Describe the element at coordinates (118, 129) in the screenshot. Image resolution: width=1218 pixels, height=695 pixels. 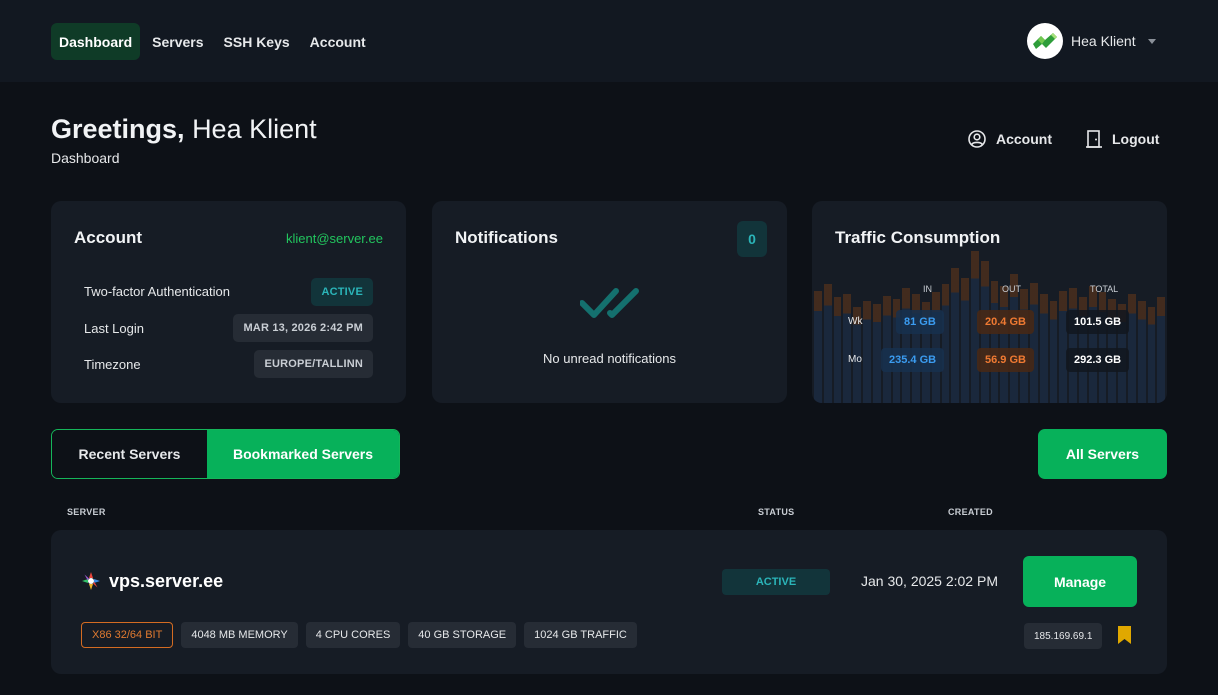
I see `greeting-text: Greetings,` at that location.